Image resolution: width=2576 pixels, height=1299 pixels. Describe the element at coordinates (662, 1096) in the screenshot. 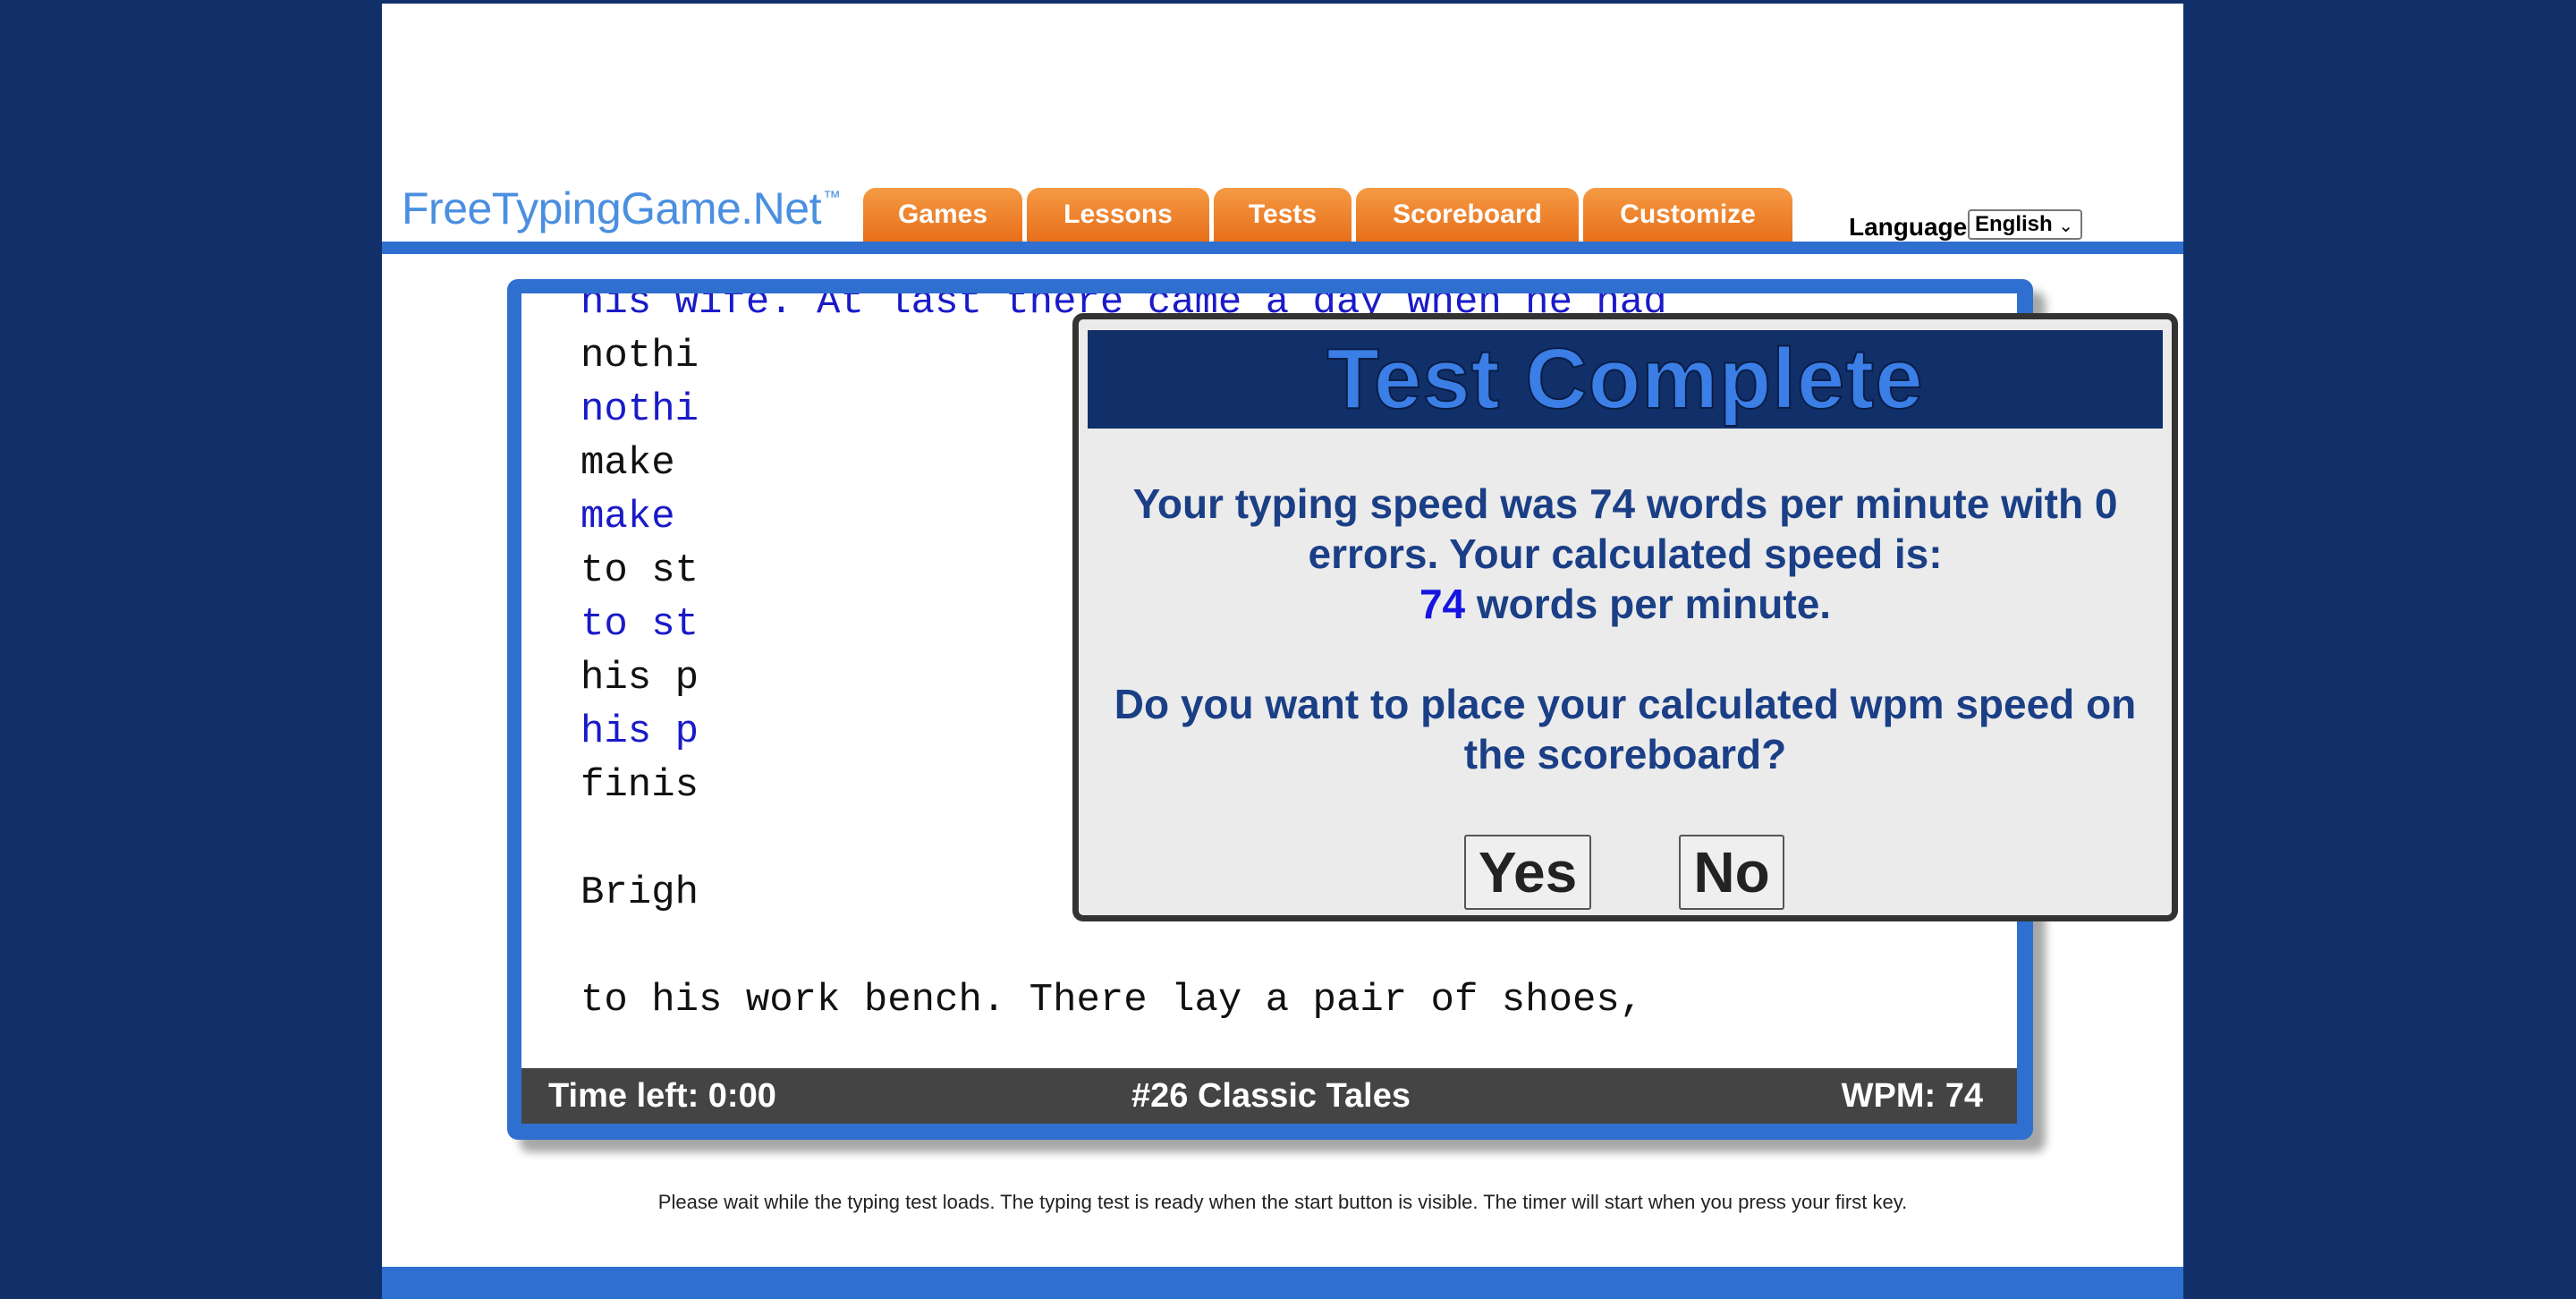

I see `time-left: Time left: 0:00` at that location.